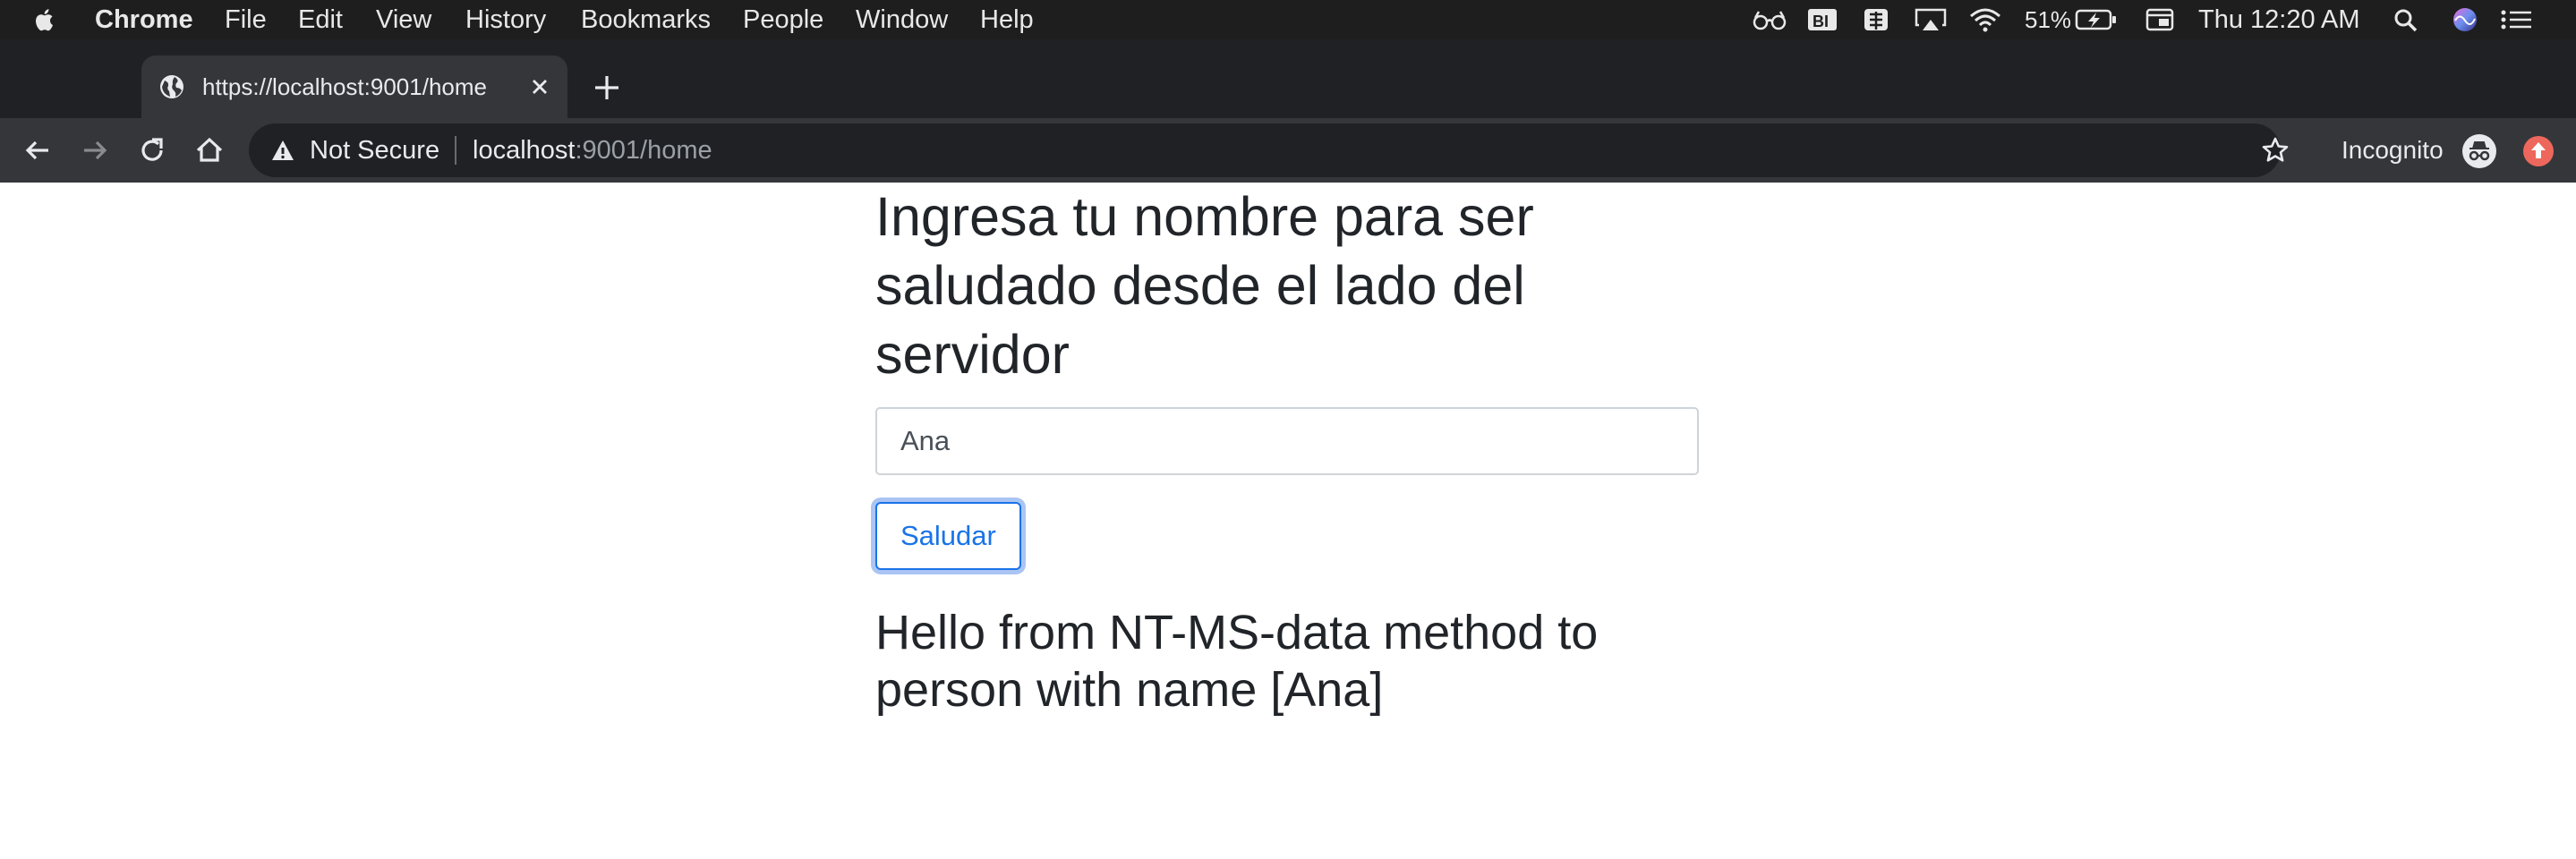  What do you see at coordinates (320, 19) in the screenshot?
I see `menu-edit: Edit` at bounding box center [320, 19].